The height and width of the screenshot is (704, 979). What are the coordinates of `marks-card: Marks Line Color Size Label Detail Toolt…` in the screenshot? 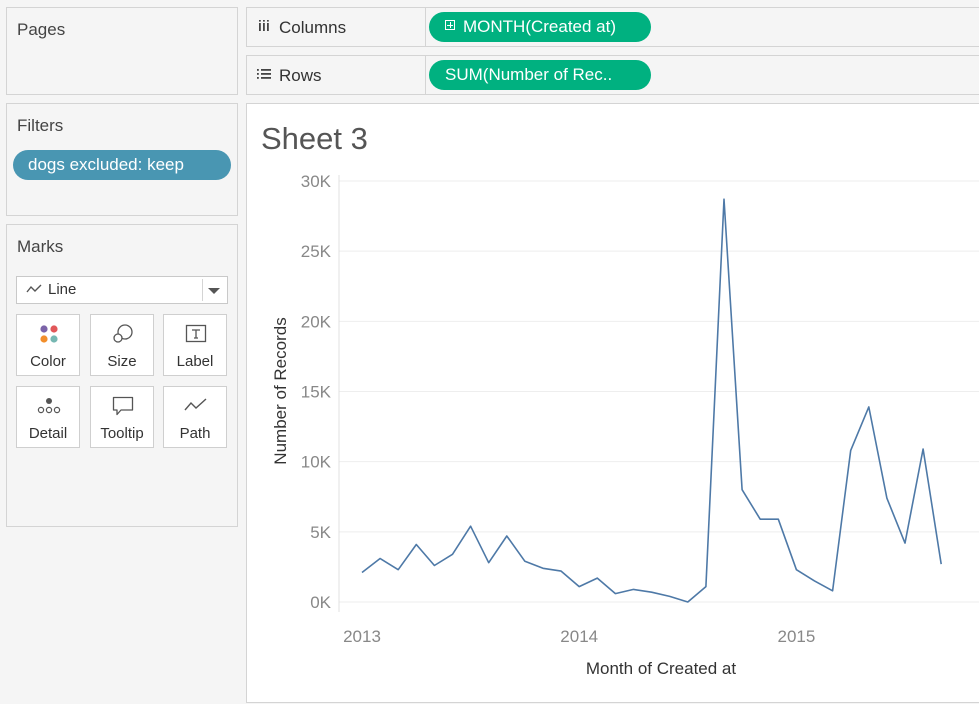 It's located at (122, 375).